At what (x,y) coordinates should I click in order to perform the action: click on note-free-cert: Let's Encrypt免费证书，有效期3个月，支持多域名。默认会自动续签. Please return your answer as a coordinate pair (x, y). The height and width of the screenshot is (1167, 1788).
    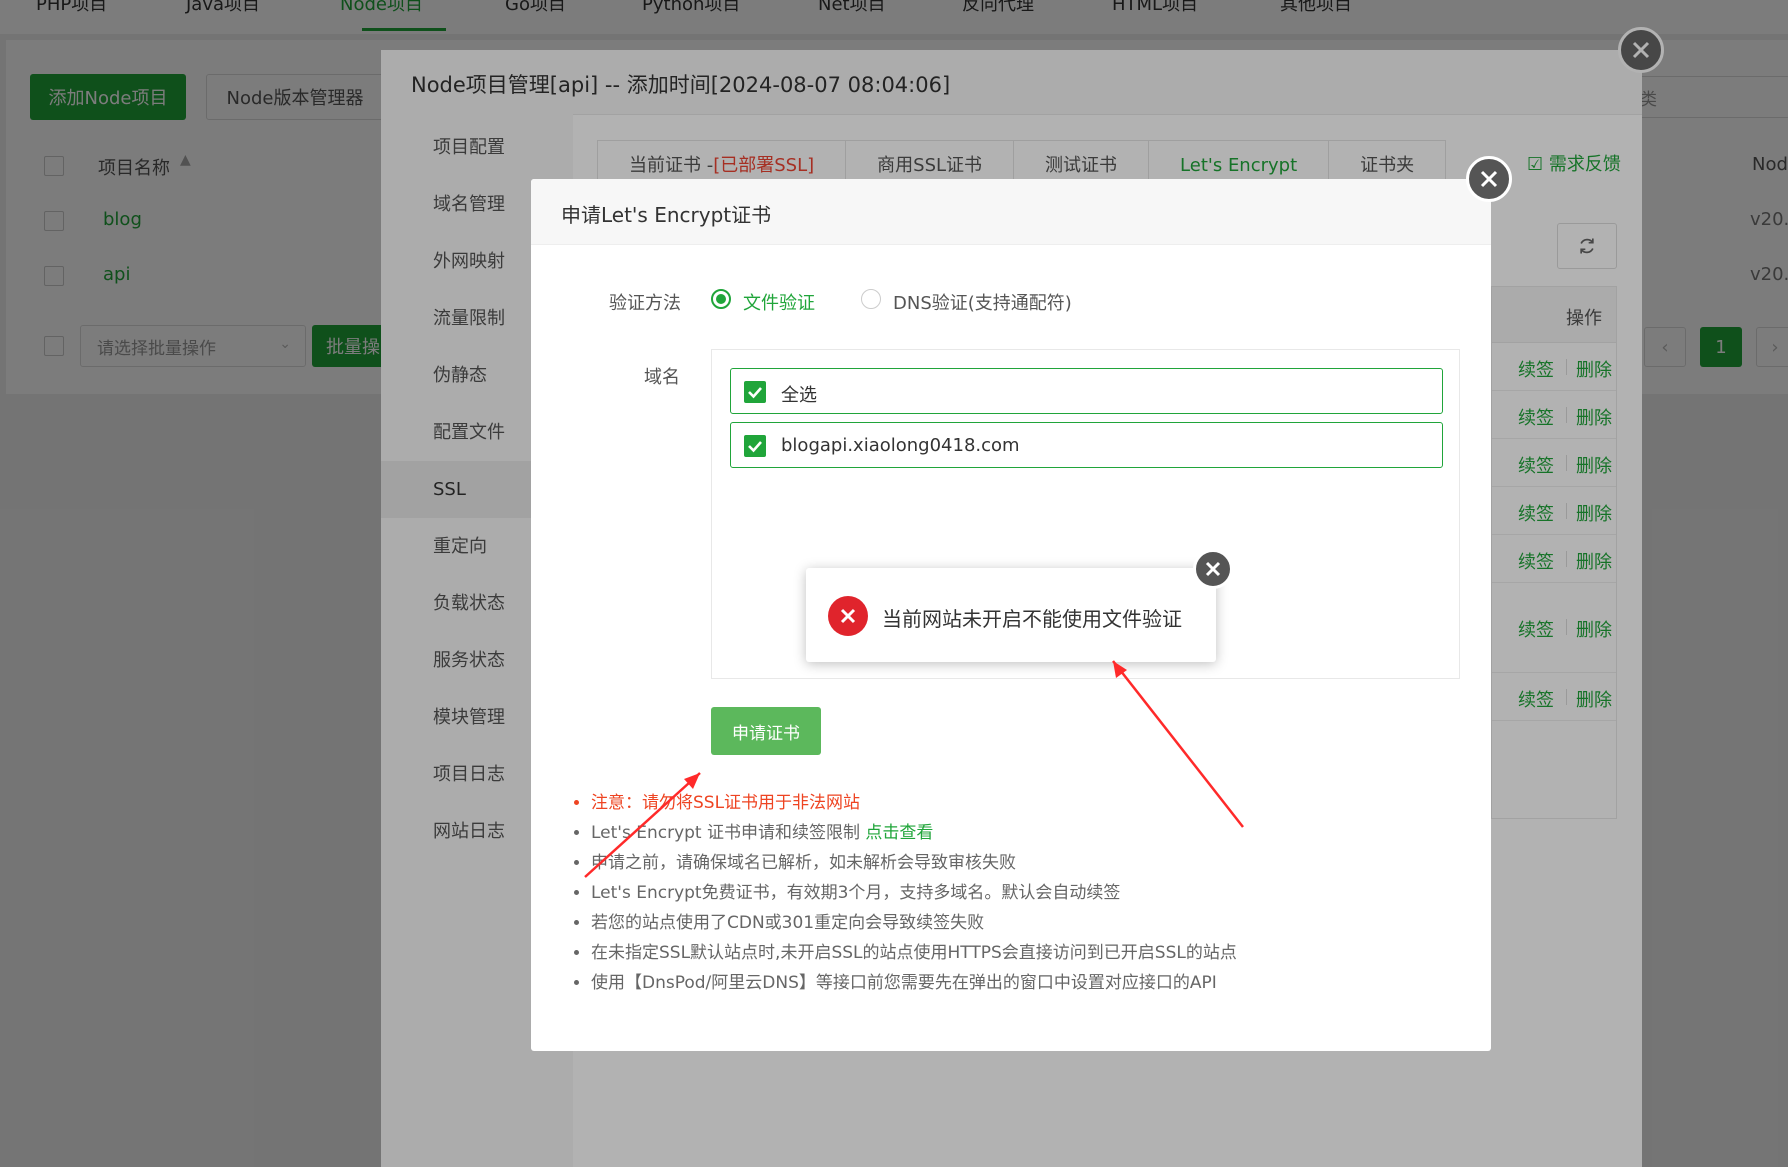
    Looking at the image, I should click on (914, 893).